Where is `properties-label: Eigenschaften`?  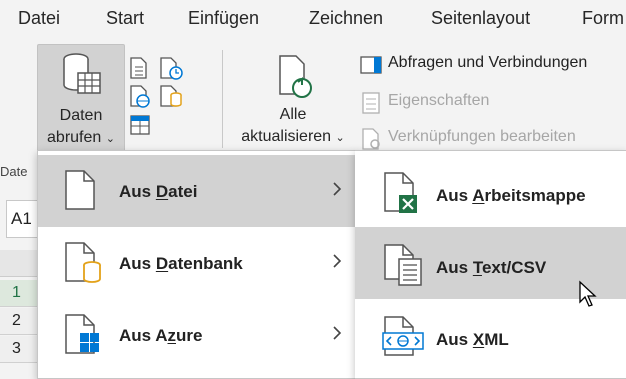
properties-label: Eigenschaften is located at coordinates (439, 100).